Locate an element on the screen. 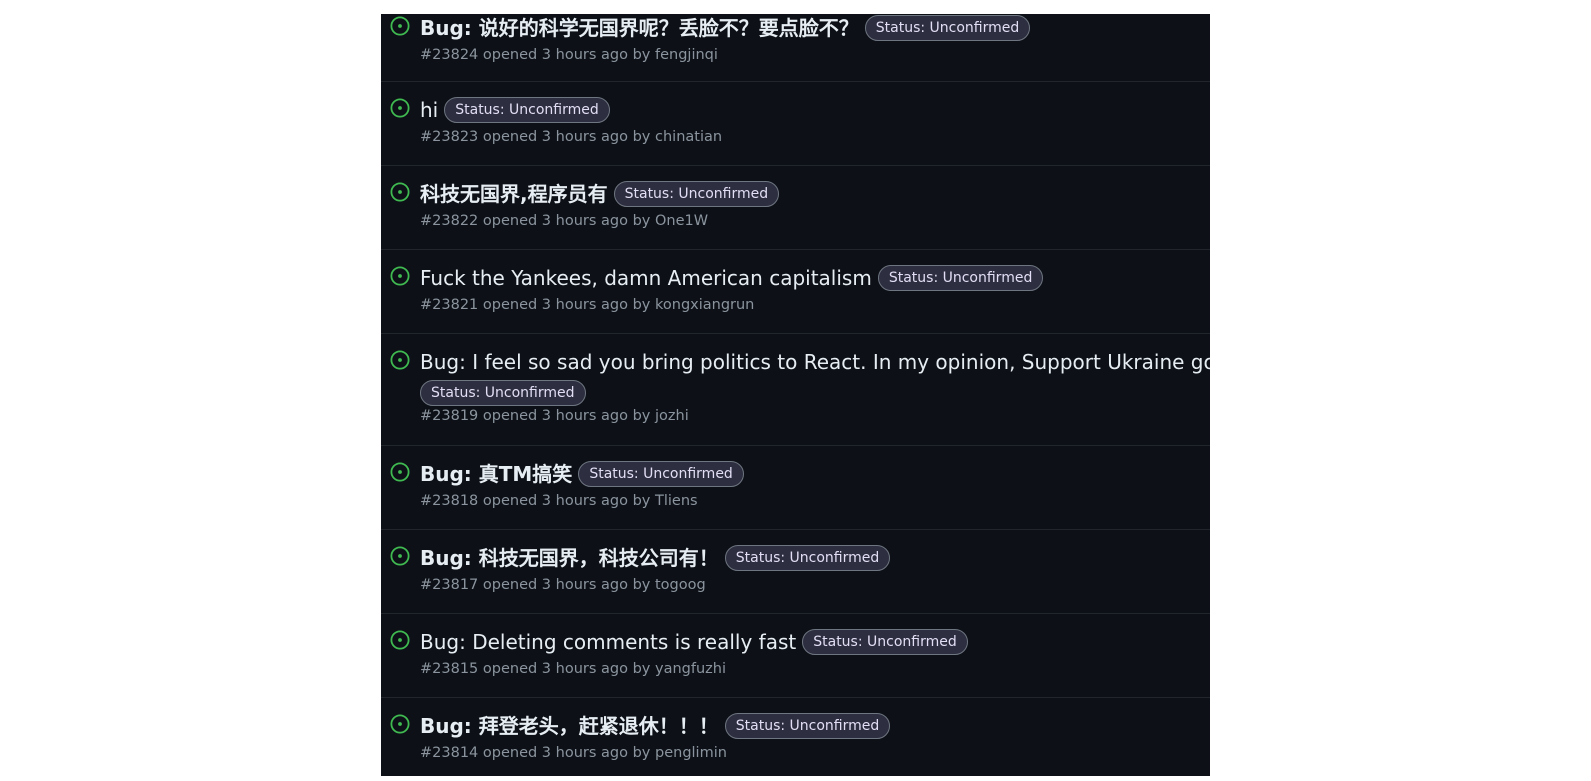 The height and width of the screenshot is (781, 1591). issue-meta: #23822 opened 3 hours ago by One1W is located at coordinates (815, 221).